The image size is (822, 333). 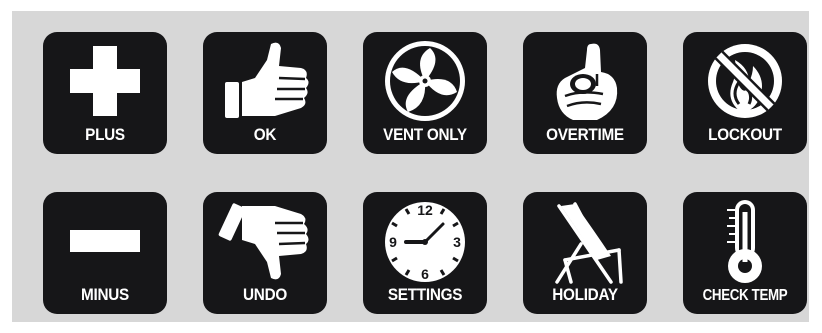 I want to click on holiday-button: HOLIDAY, so click(x=585, y=253).